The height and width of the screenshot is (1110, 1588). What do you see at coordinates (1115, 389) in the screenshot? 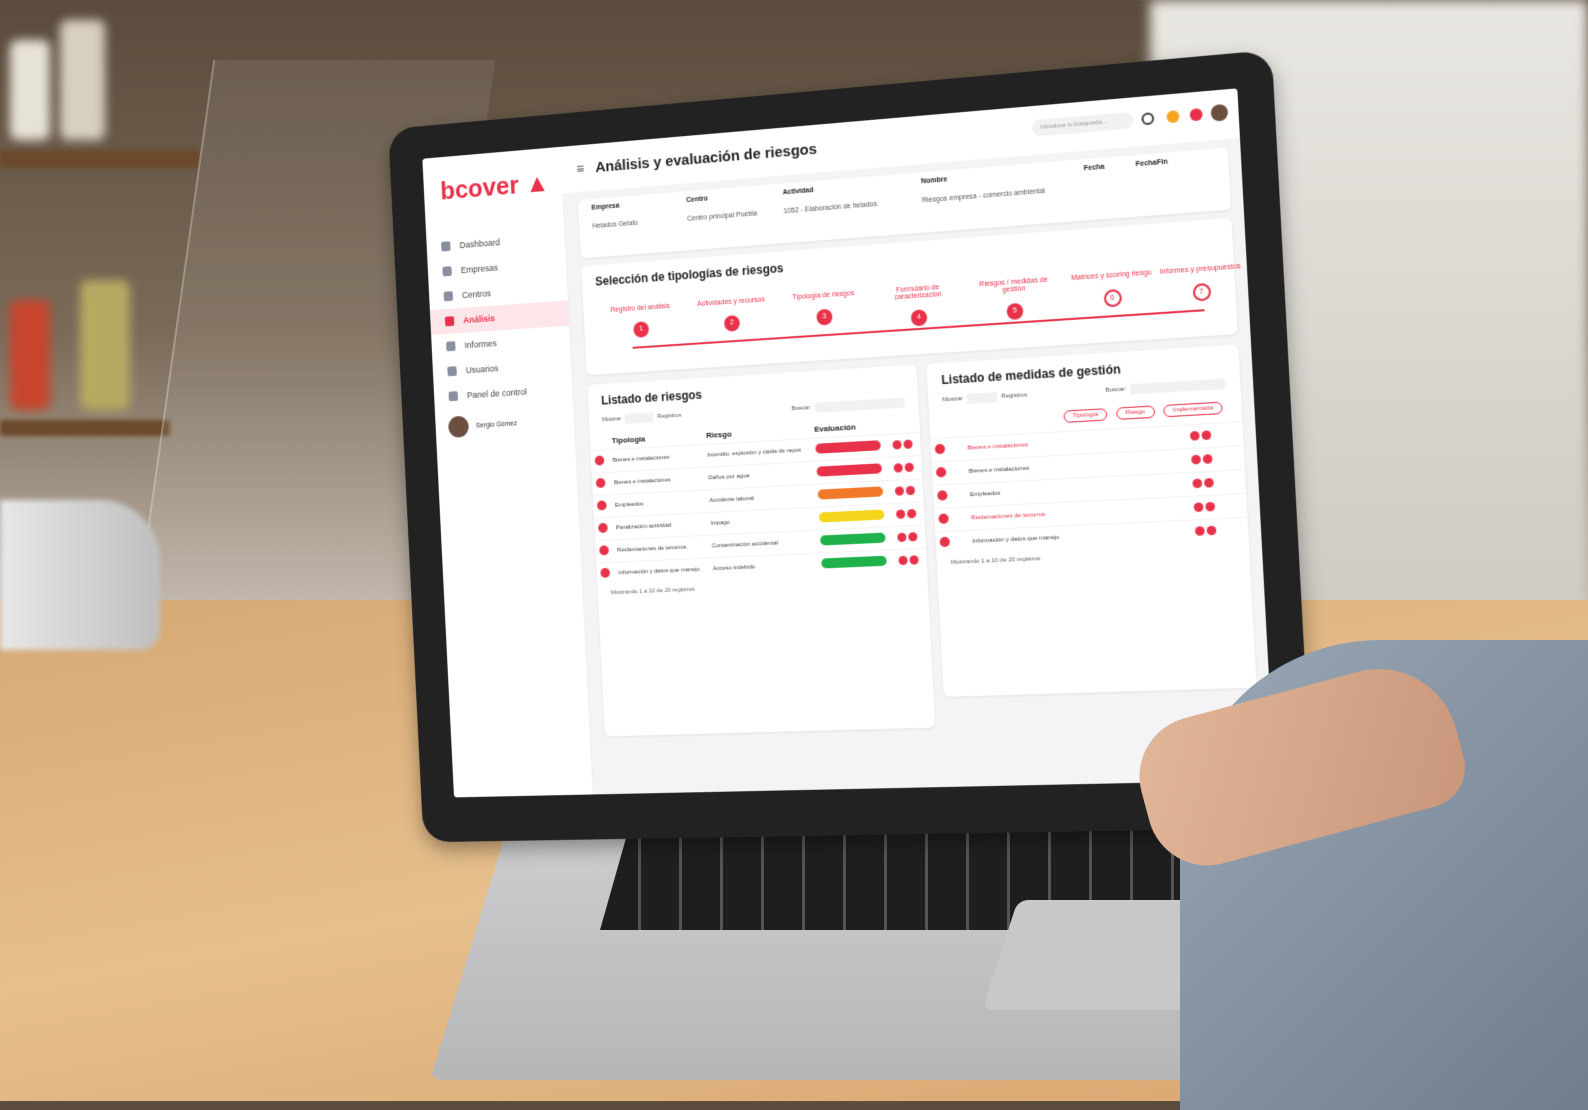
I see `search-label: Buscar:` at bounding box center [1115, 389].